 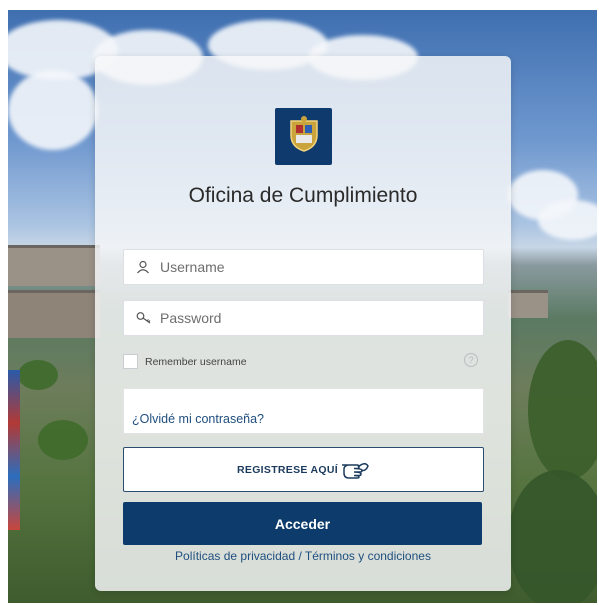 I want to click on username-field, so click(x=303, y=267).